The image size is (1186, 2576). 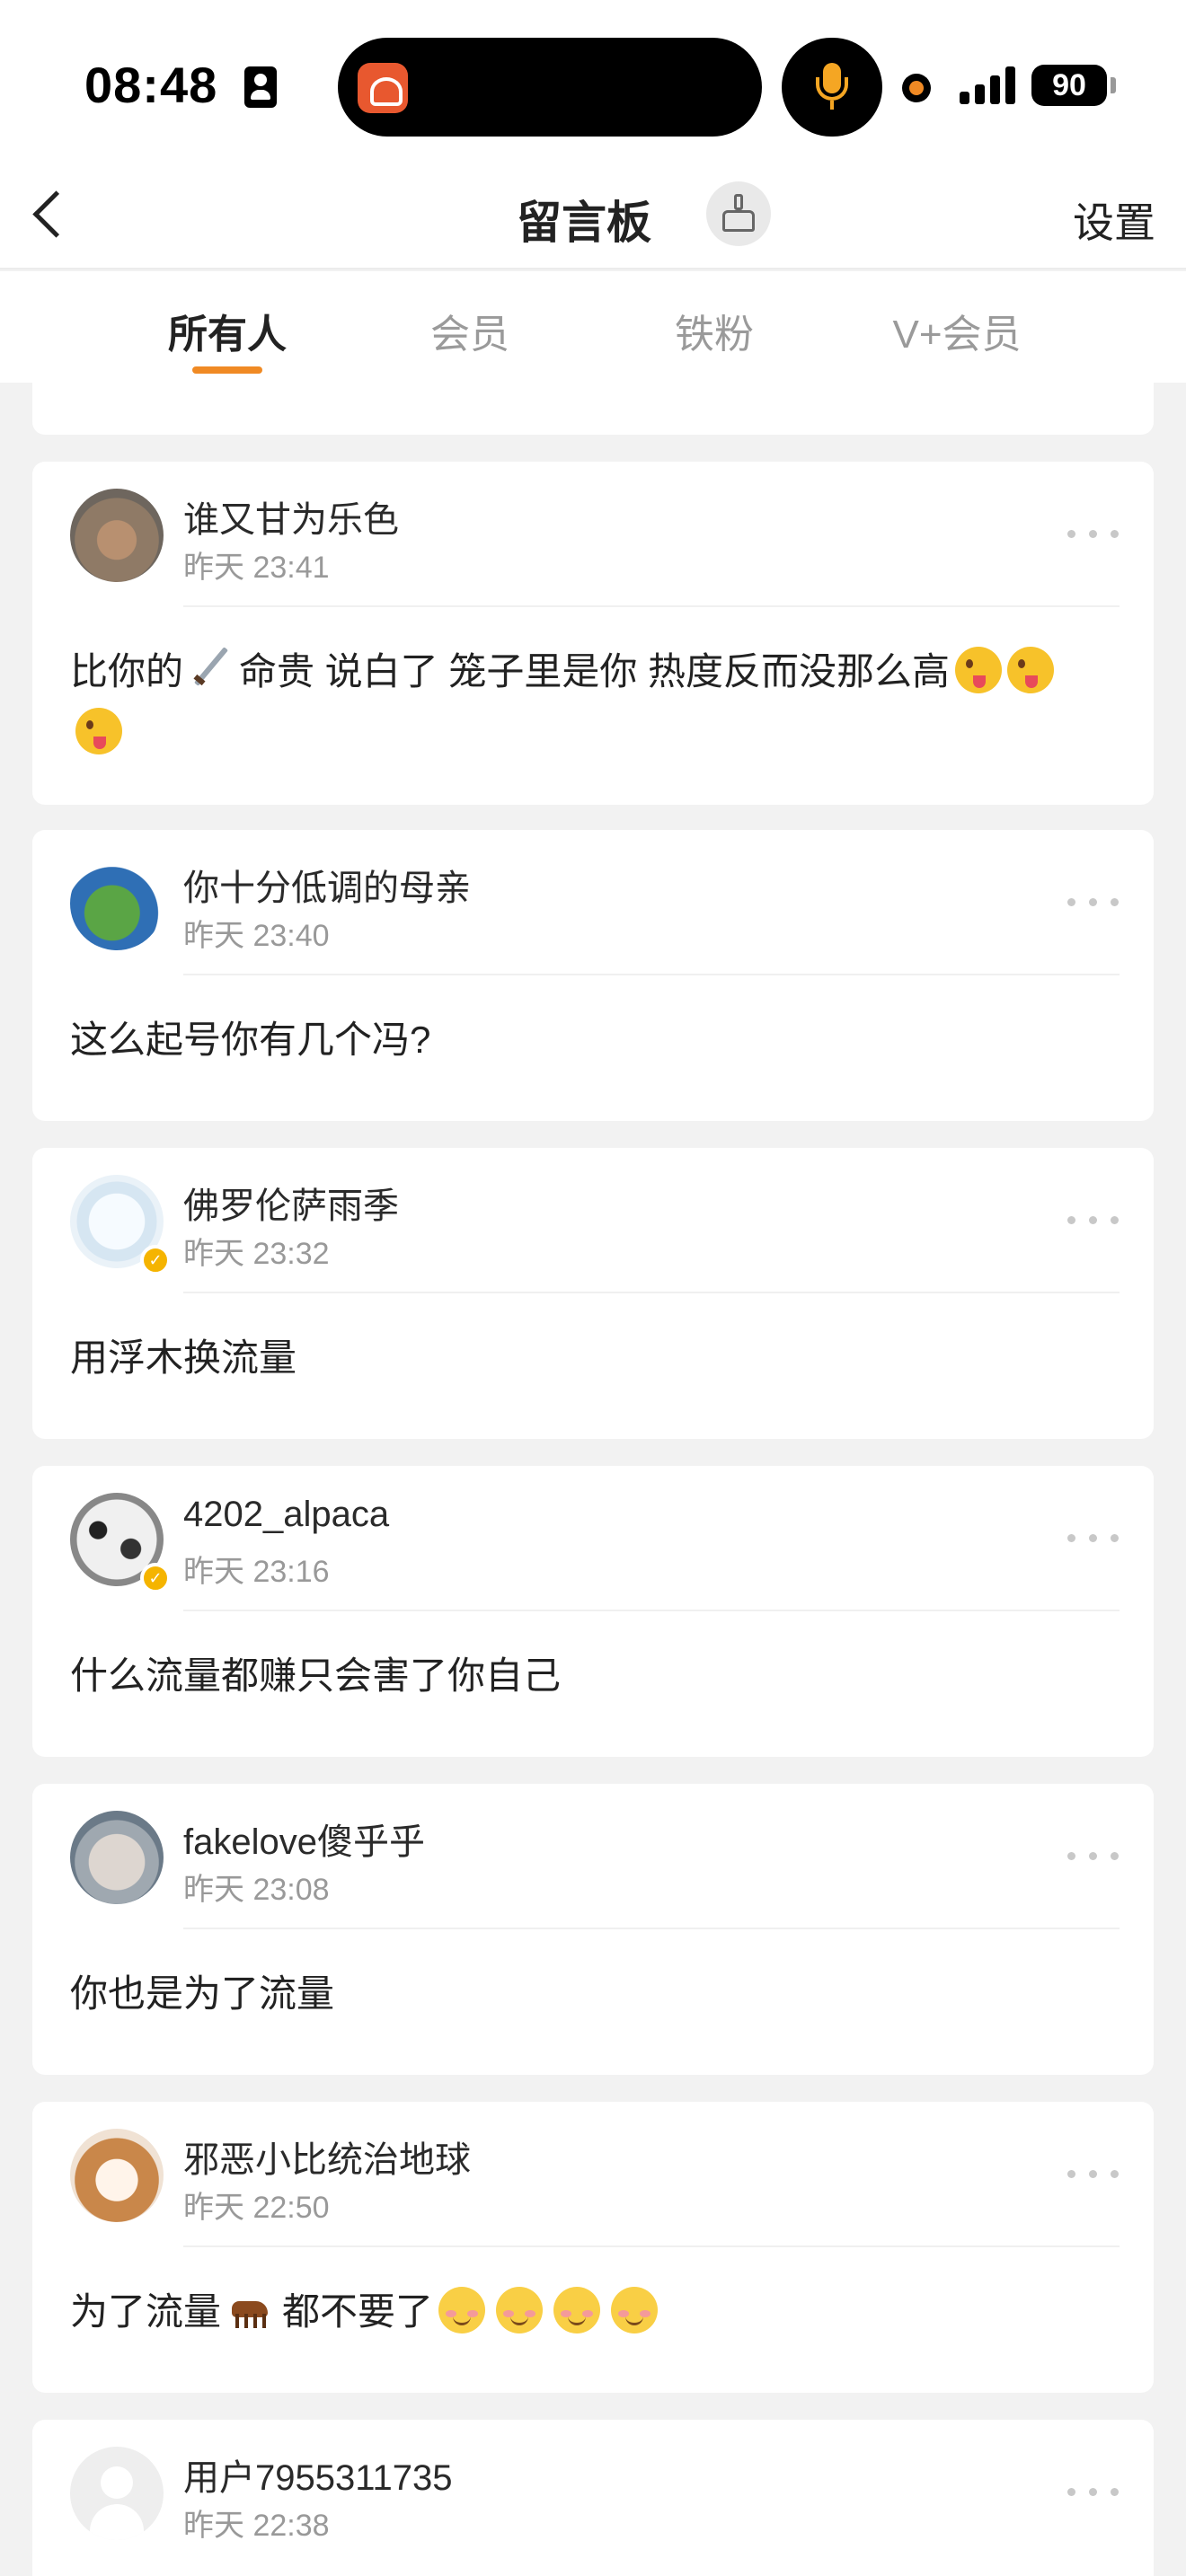 I want to click on comment-username: 佛罗伦萨雨季, so click(x=291, y=1203).